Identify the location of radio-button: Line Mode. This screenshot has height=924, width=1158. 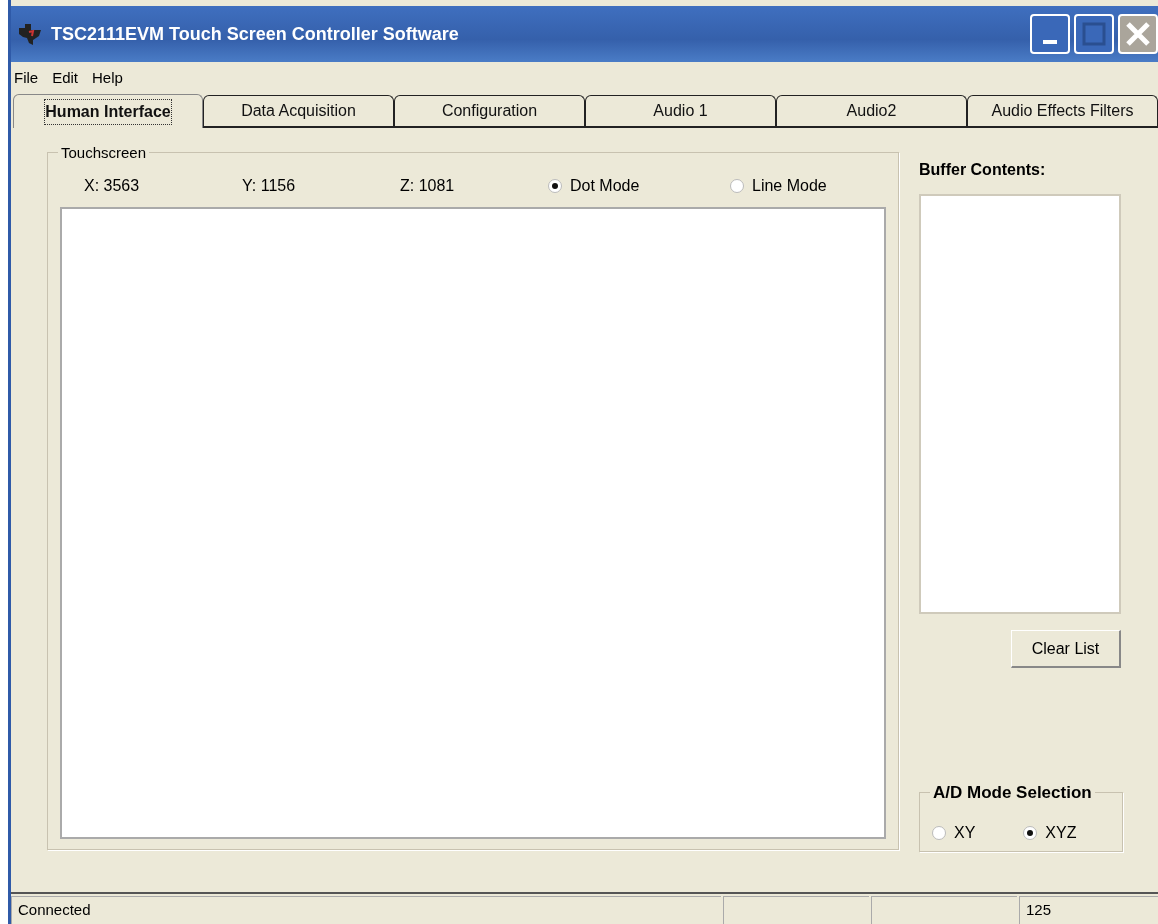
(778, 186).